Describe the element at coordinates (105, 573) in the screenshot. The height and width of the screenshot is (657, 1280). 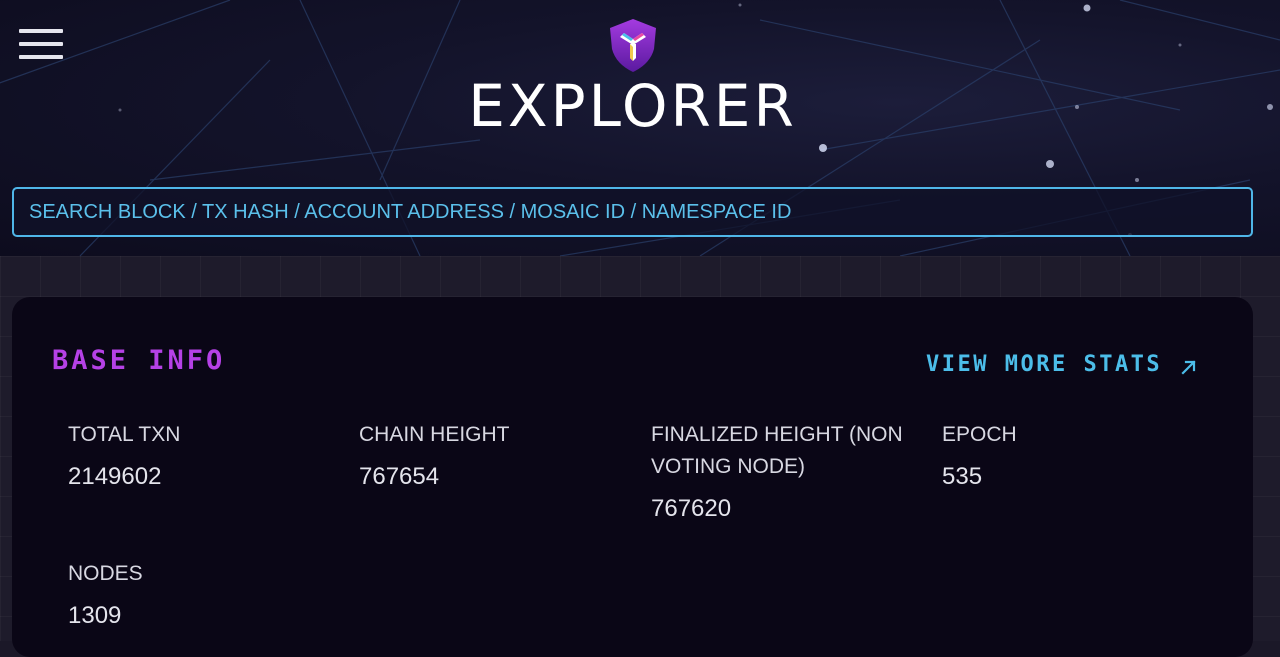
I see `stat-label: NODES` at that location.